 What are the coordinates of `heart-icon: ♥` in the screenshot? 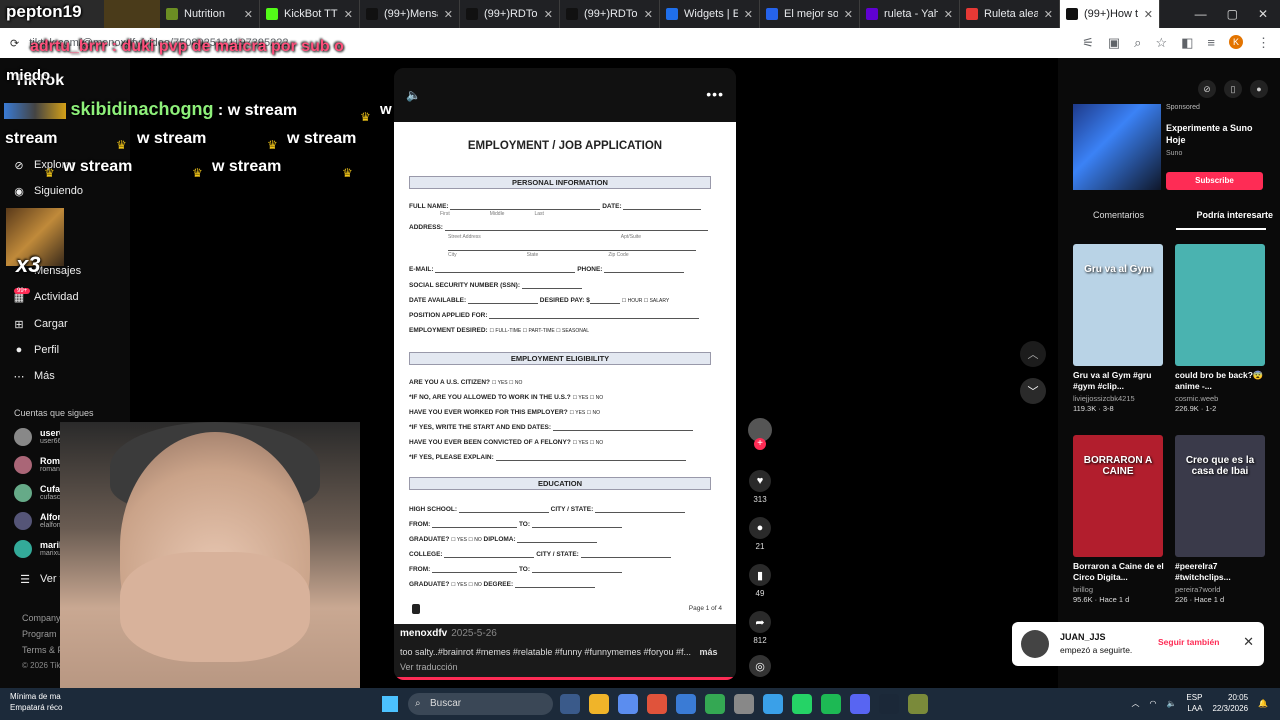 It's located at (760, 481).